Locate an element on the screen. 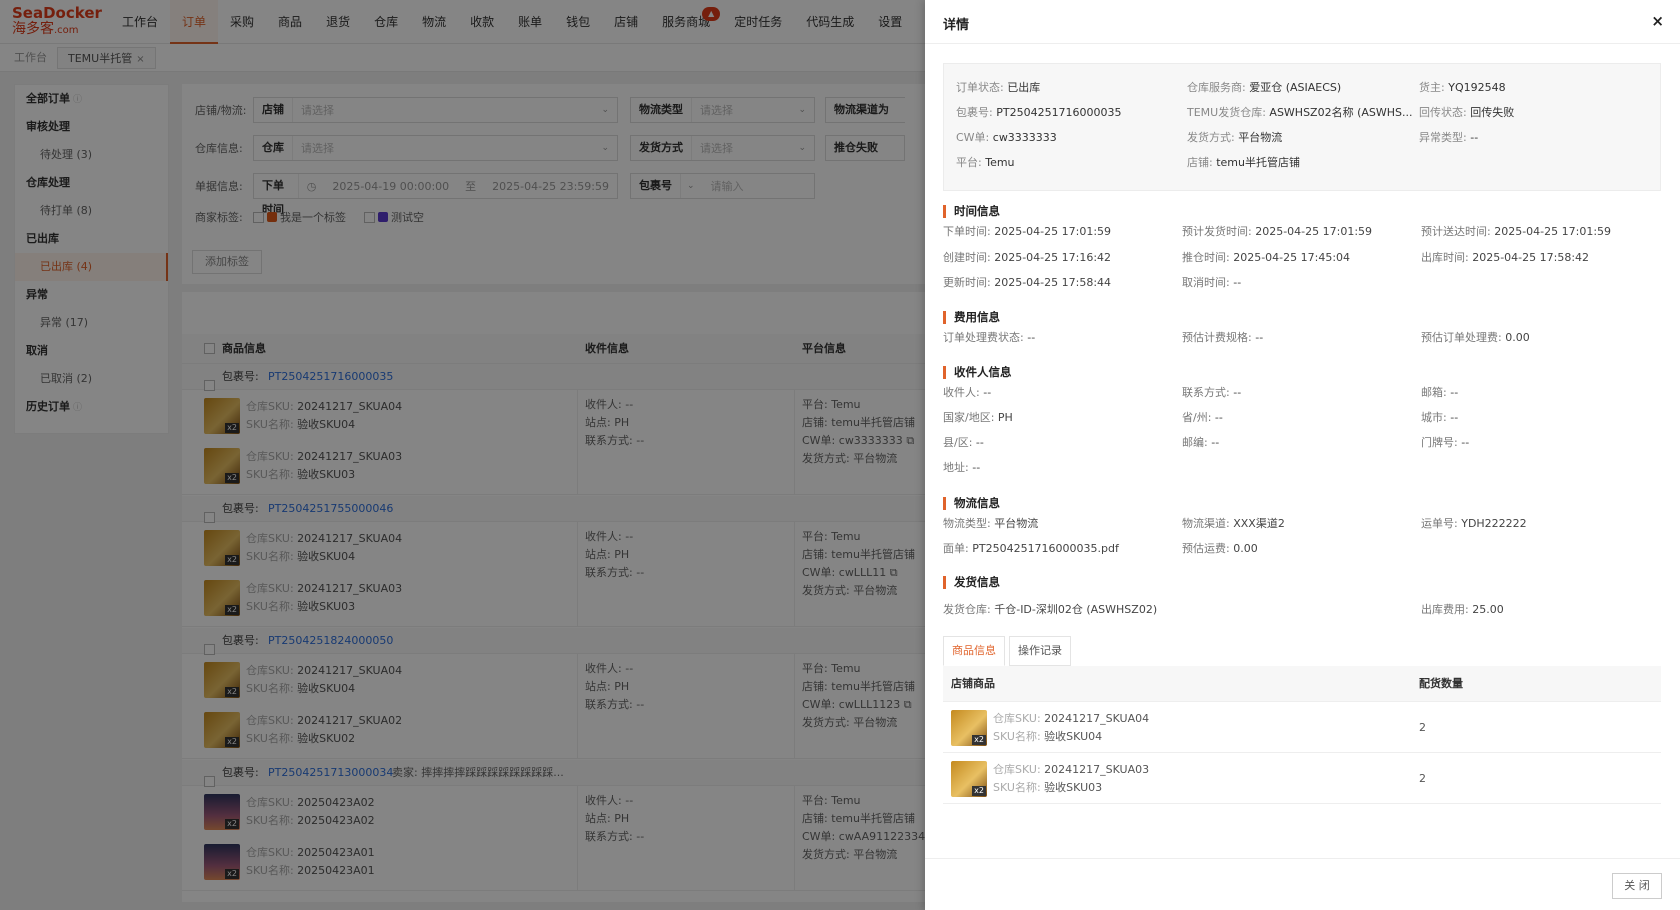 Image resolution: width=1680 pixels, height=910 pixels. summary-pkg: 包裹号: PT2504251716000035 is located at coordinates (1039, 113).